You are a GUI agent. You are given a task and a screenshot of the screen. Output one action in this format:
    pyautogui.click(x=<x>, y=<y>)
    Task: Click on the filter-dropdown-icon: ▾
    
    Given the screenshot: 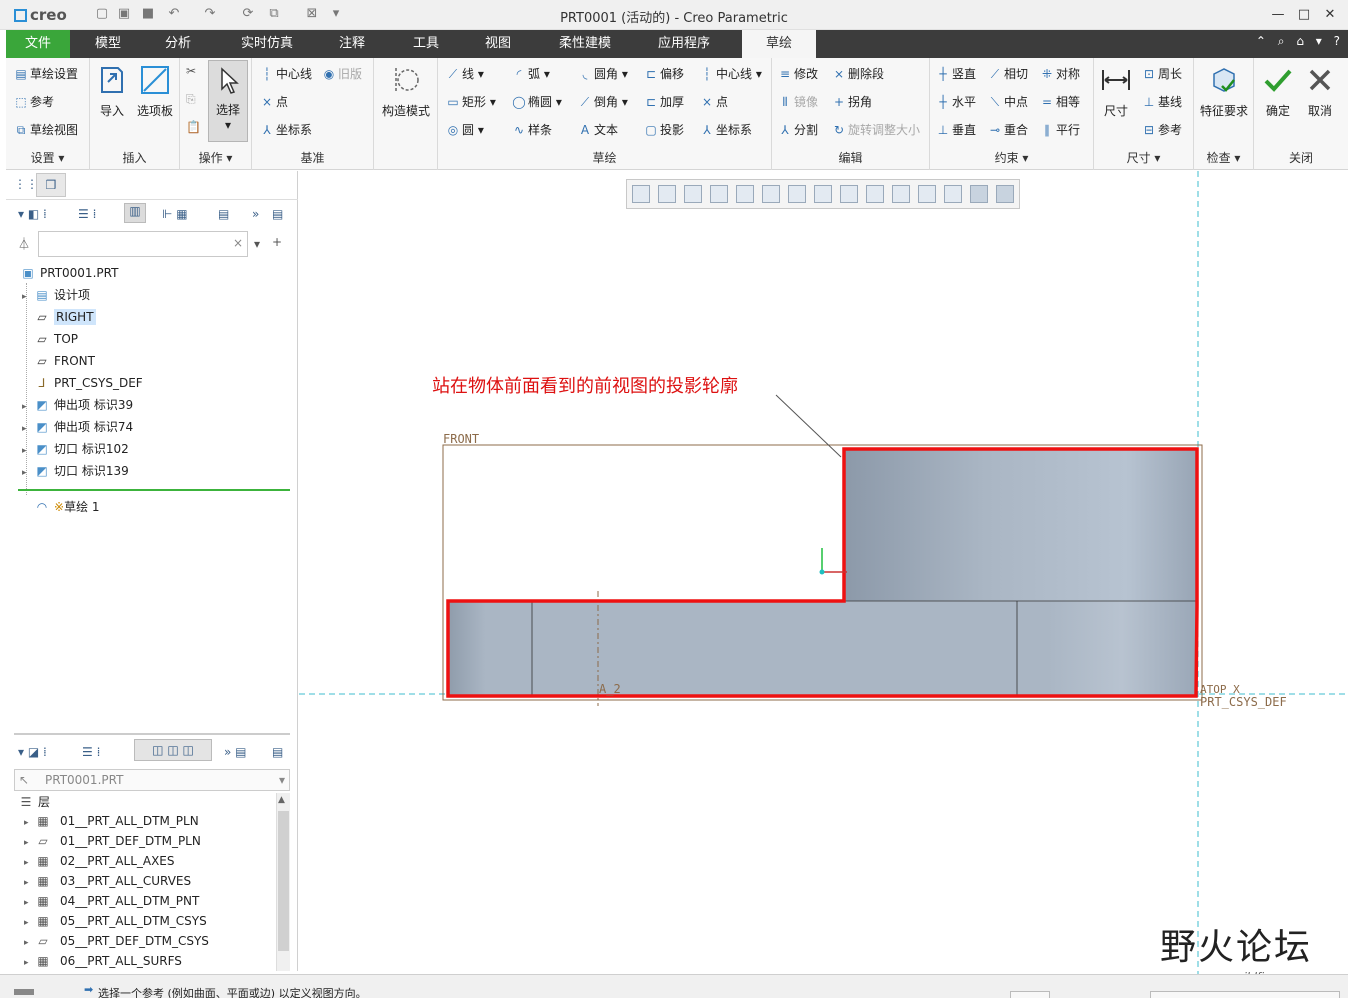 What is the action you would take?
    pyautogui.click(x=257, y=244)
    